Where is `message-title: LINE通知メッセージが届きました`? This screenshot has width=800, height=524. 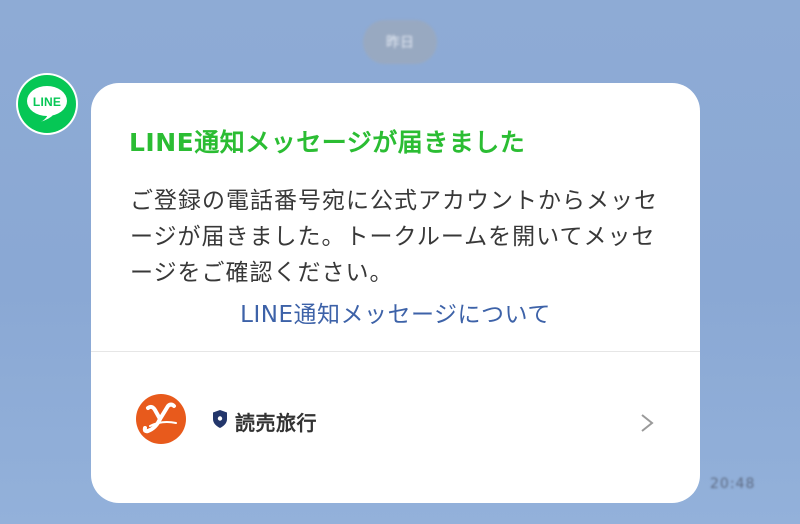 message-title: LINE通知メッセージが届きました is located at coordinates (327, 142).